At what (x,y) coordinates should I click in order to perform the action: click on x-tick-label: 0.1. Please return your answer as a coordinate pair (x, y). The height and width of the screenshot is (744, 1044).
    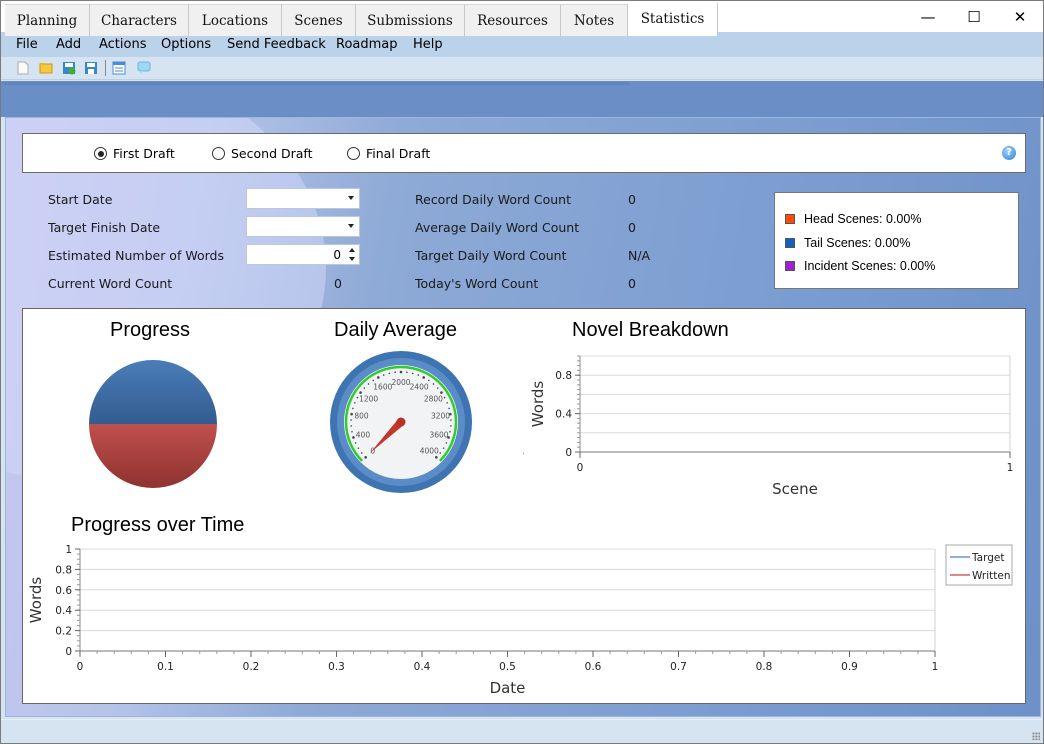
    Looking at the image, I should click on (165, 667).